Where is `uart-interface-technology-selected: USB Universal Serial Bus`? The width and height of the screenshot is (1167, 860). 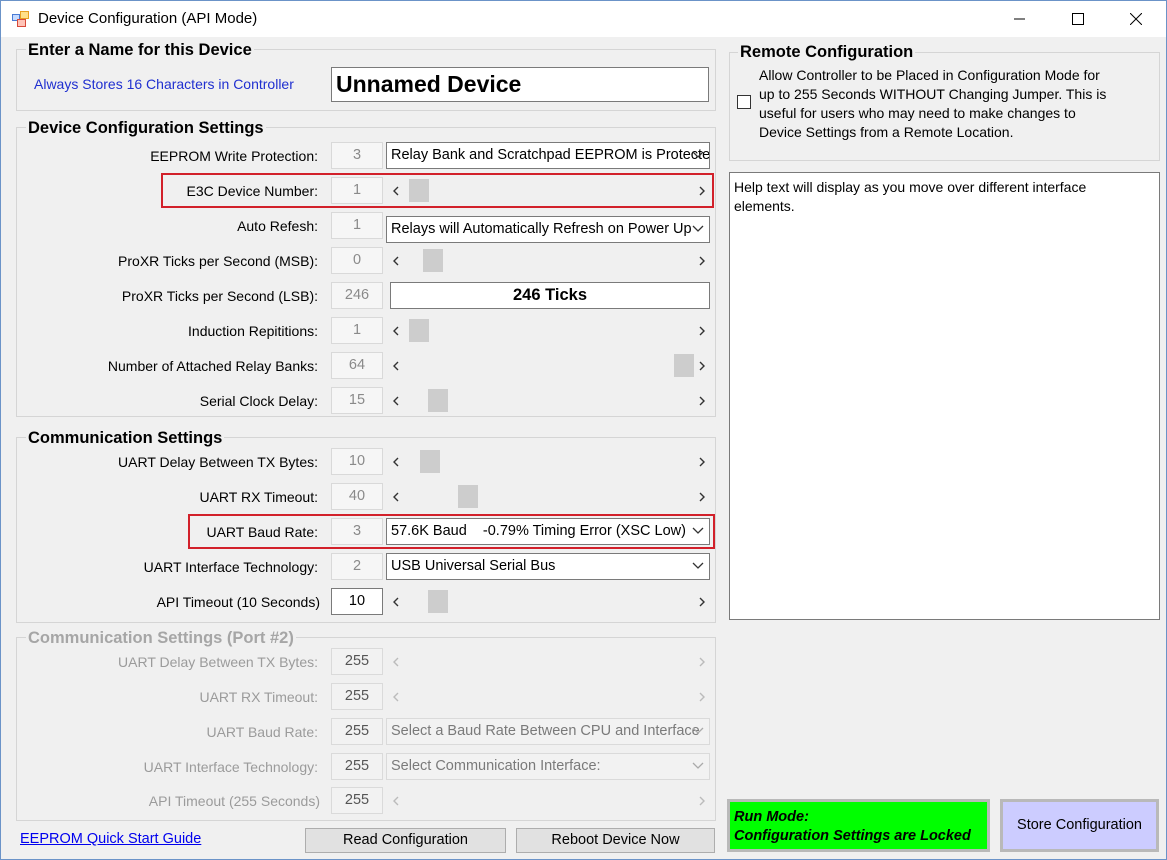
uart-interface-technology-selected: USB Universal Serial Bus is located at coordinates (473, 566).